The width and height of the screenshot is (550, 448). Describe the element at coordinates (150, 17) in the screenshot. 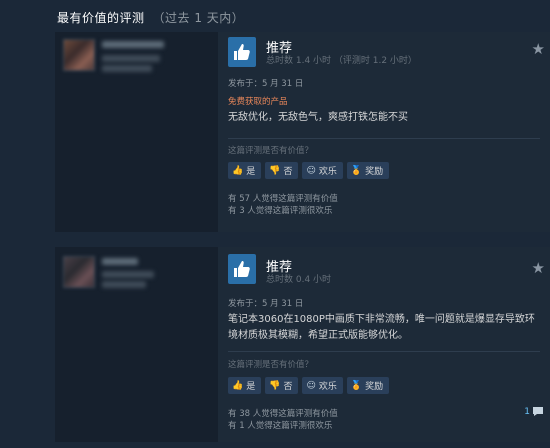

I see `section-header: 最有价值的评测 （过去 1 天内）` at that location.